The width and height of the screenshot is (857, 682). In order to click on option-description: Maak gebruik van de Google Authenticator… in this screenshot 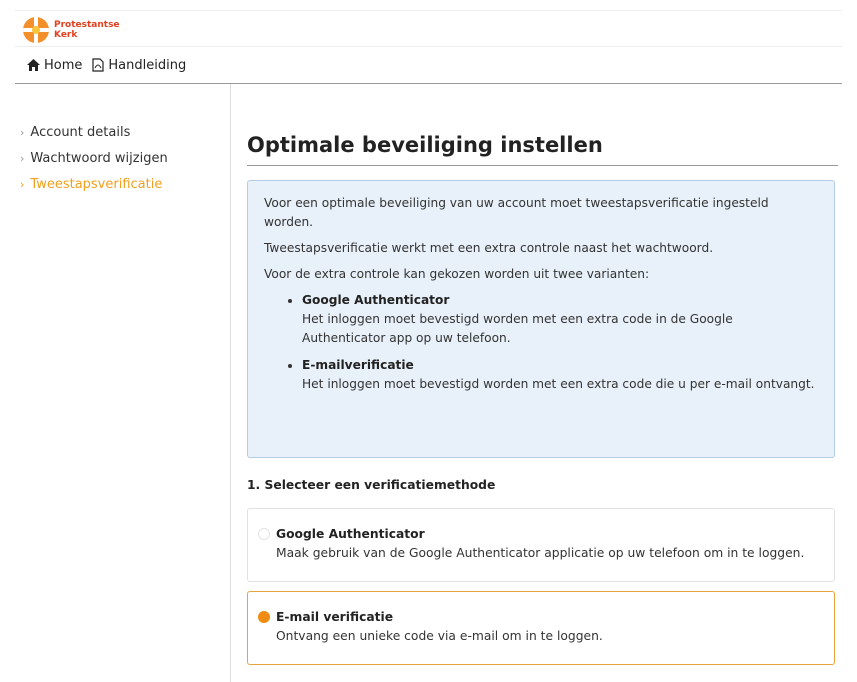, I will do `click(540, 553)`.